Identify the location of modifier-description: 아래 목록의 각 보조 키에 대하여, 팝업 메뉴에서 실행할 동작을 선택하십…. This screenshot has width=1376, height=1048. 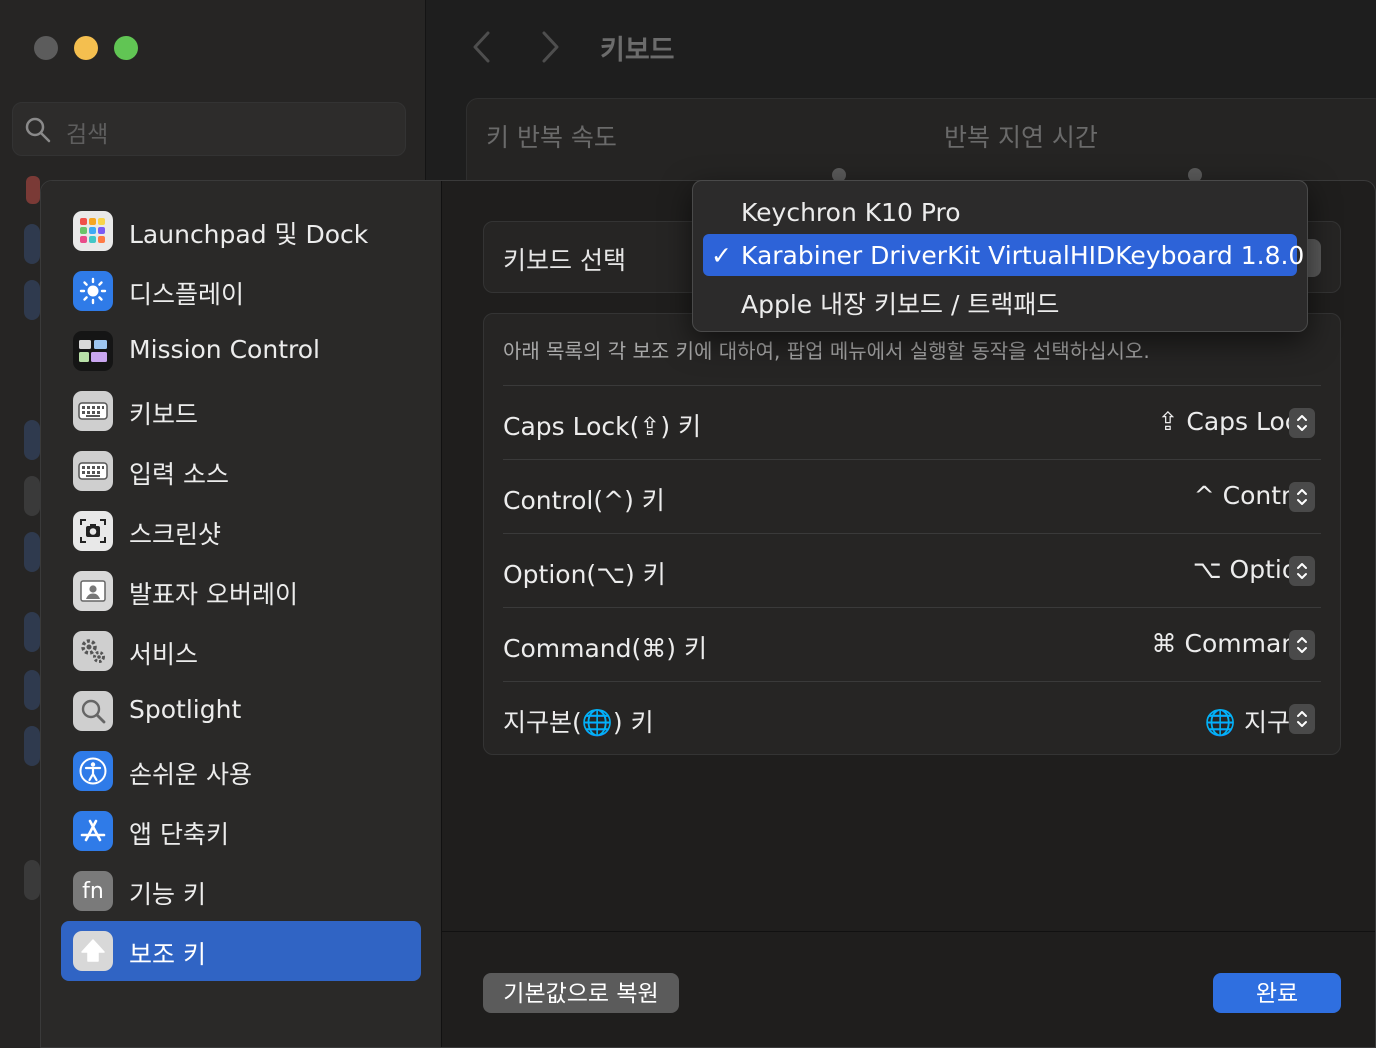
(826, 351).